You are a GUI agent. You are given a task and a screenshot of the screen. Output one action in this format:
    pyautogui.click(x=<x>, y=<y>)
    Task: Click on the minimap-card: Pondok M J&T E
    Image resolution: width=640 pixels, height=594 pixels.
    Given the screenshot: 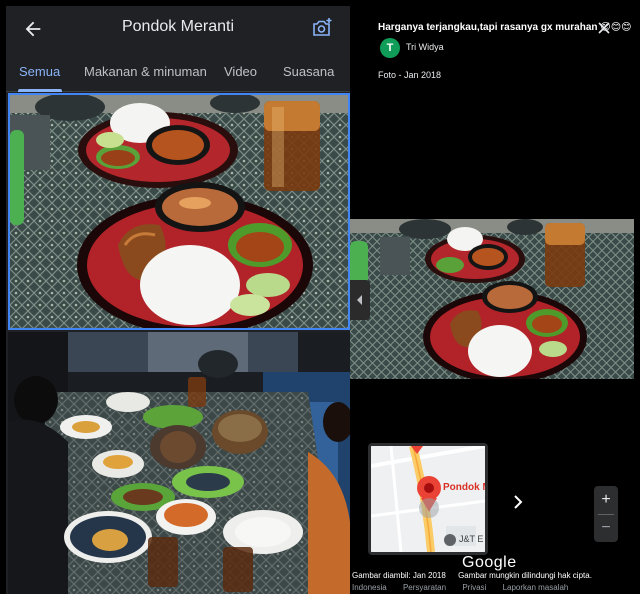 What is the action you would take?
    pyautogui.click(x=428, y=499)
    